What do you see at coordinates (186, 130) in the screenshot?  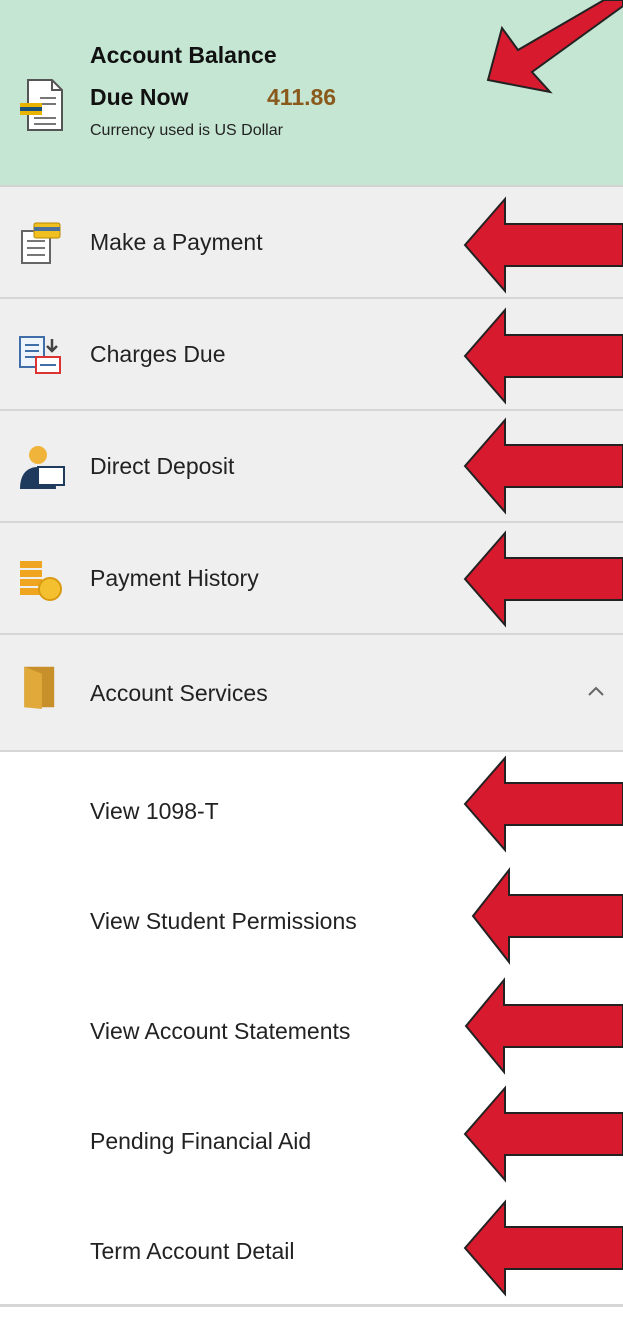 I see `currency-note: Currency used is US Dollar` at bounding box center [186, 130].